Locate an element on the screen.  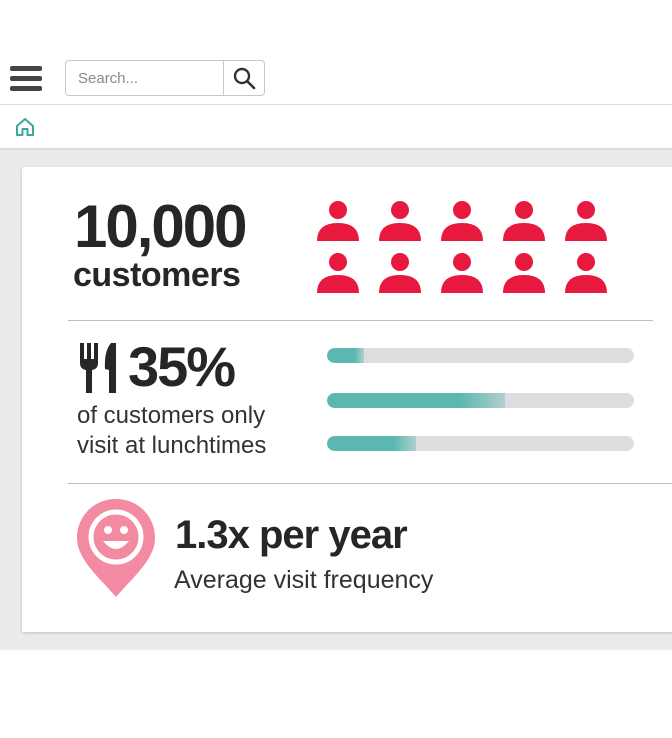
progress-bar-1-fill is located at coordinates (345, 355).